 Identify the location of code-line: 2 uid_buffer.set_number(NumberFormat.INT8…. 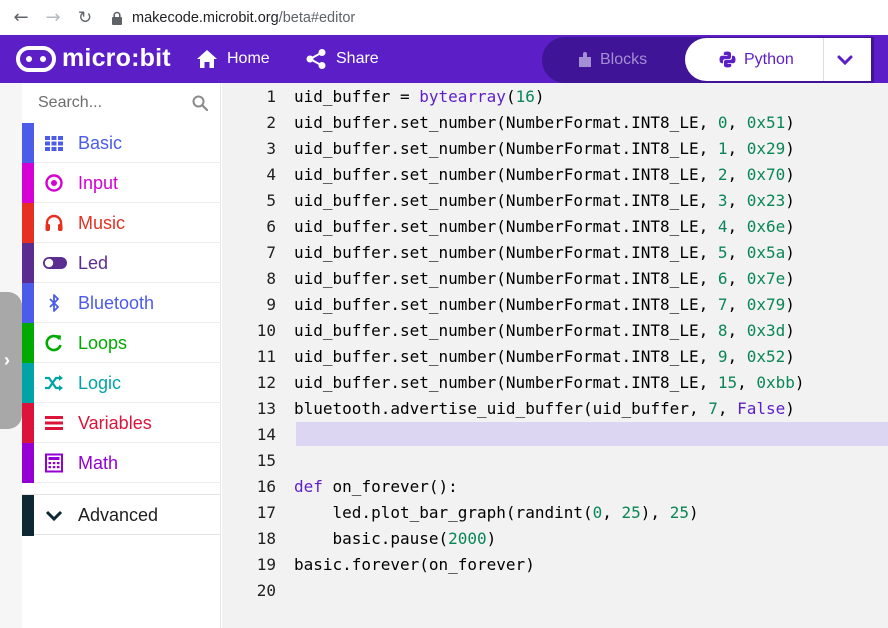
(555, 123).